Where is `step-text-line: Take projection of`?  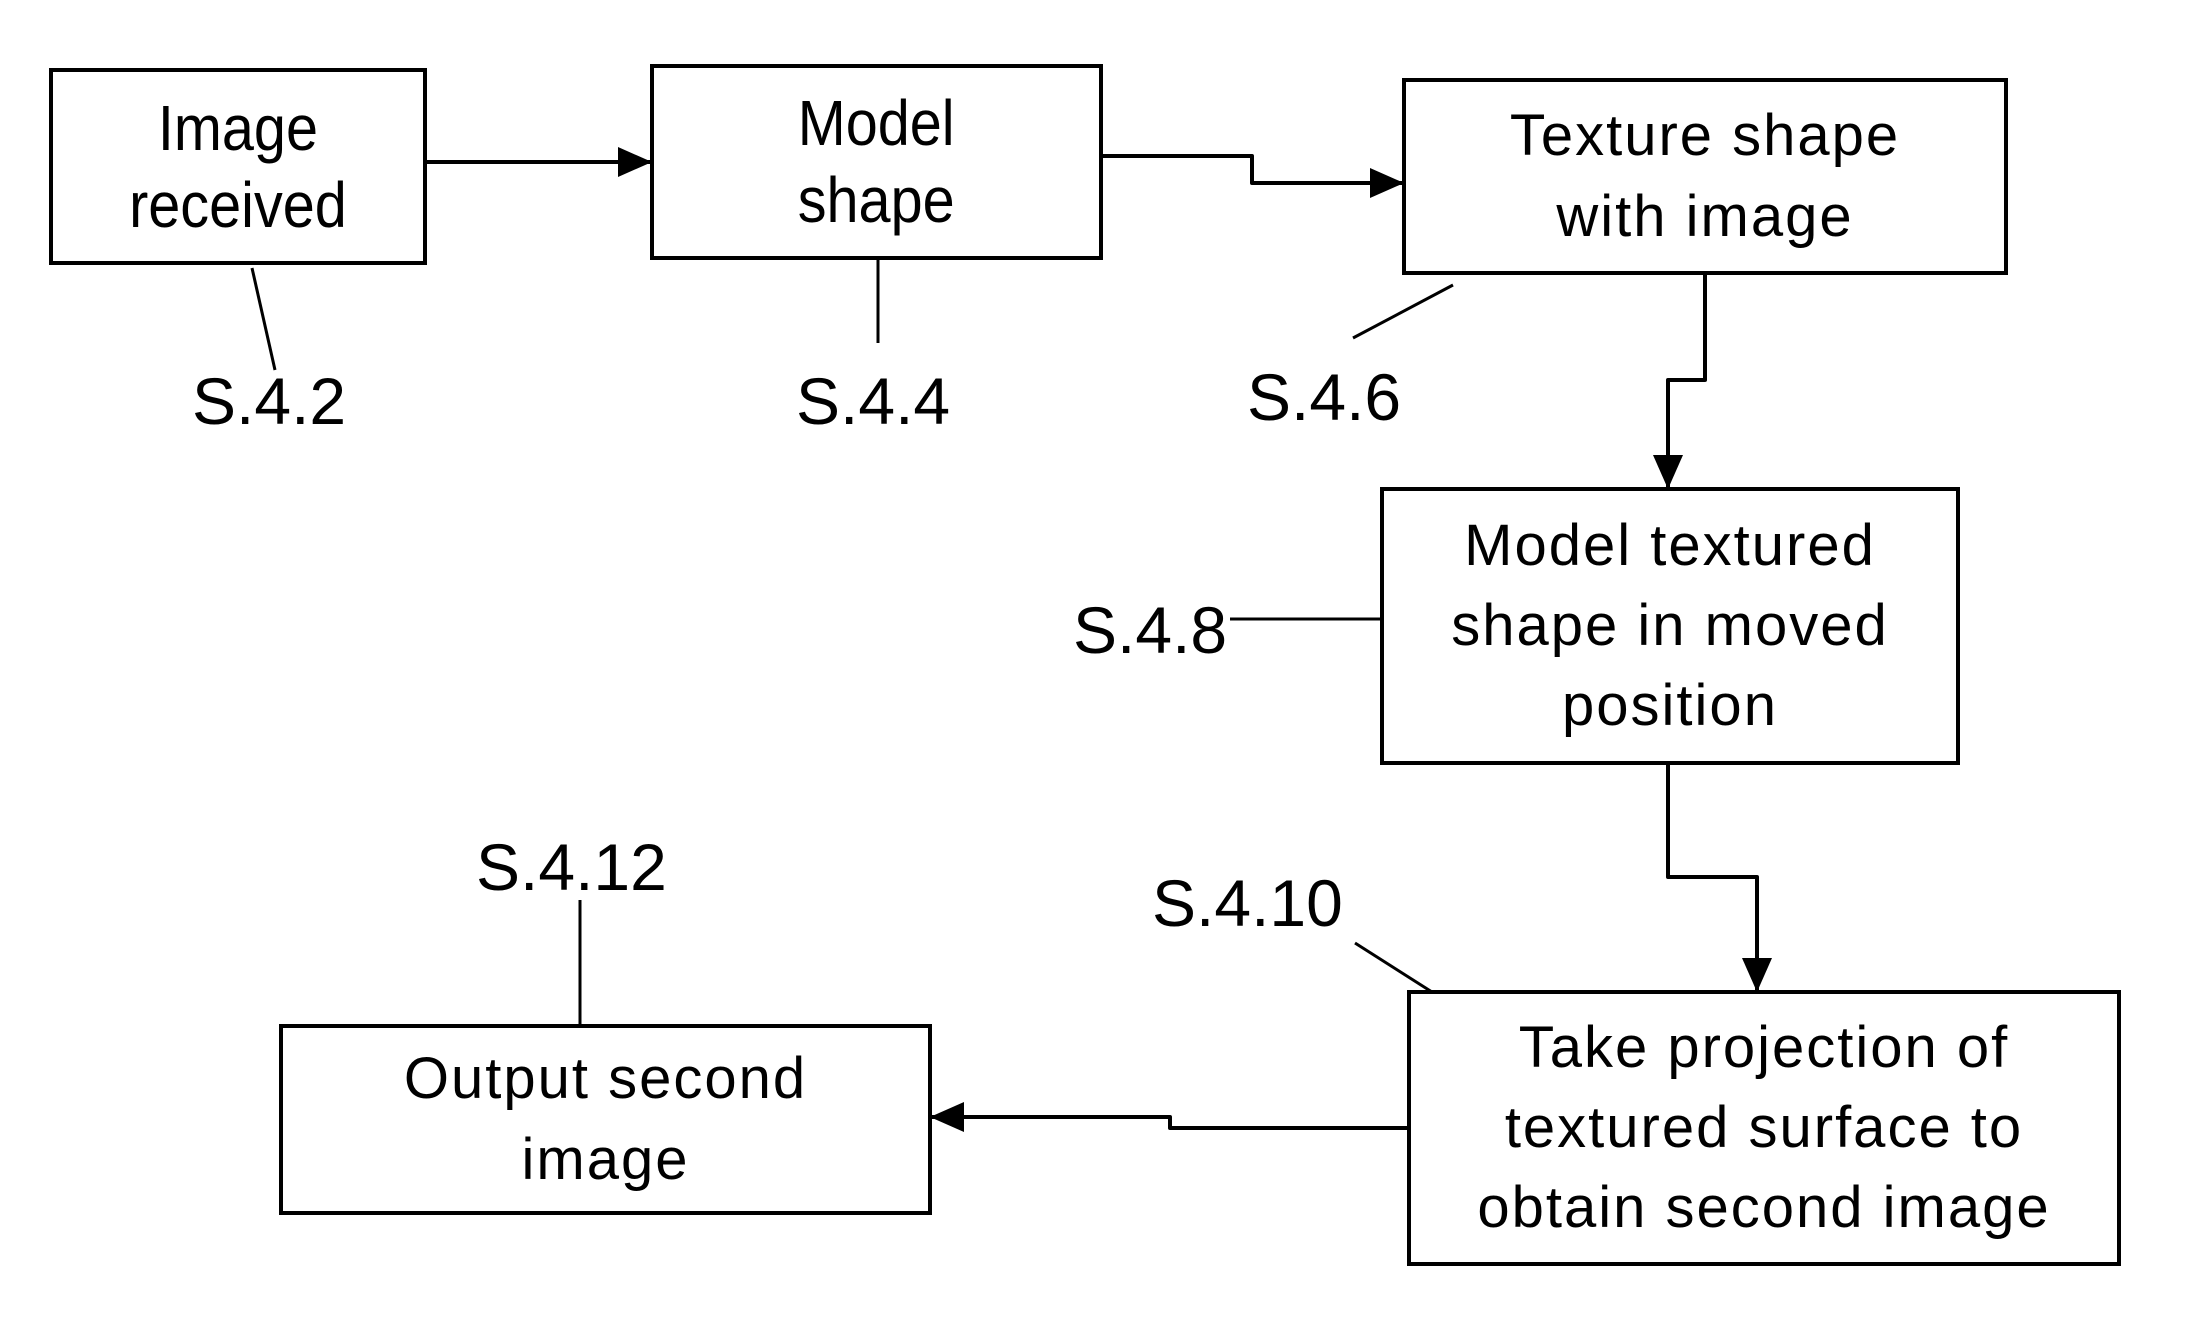 step-text-line: Take projection of is located at coordinates (1764, 1047).